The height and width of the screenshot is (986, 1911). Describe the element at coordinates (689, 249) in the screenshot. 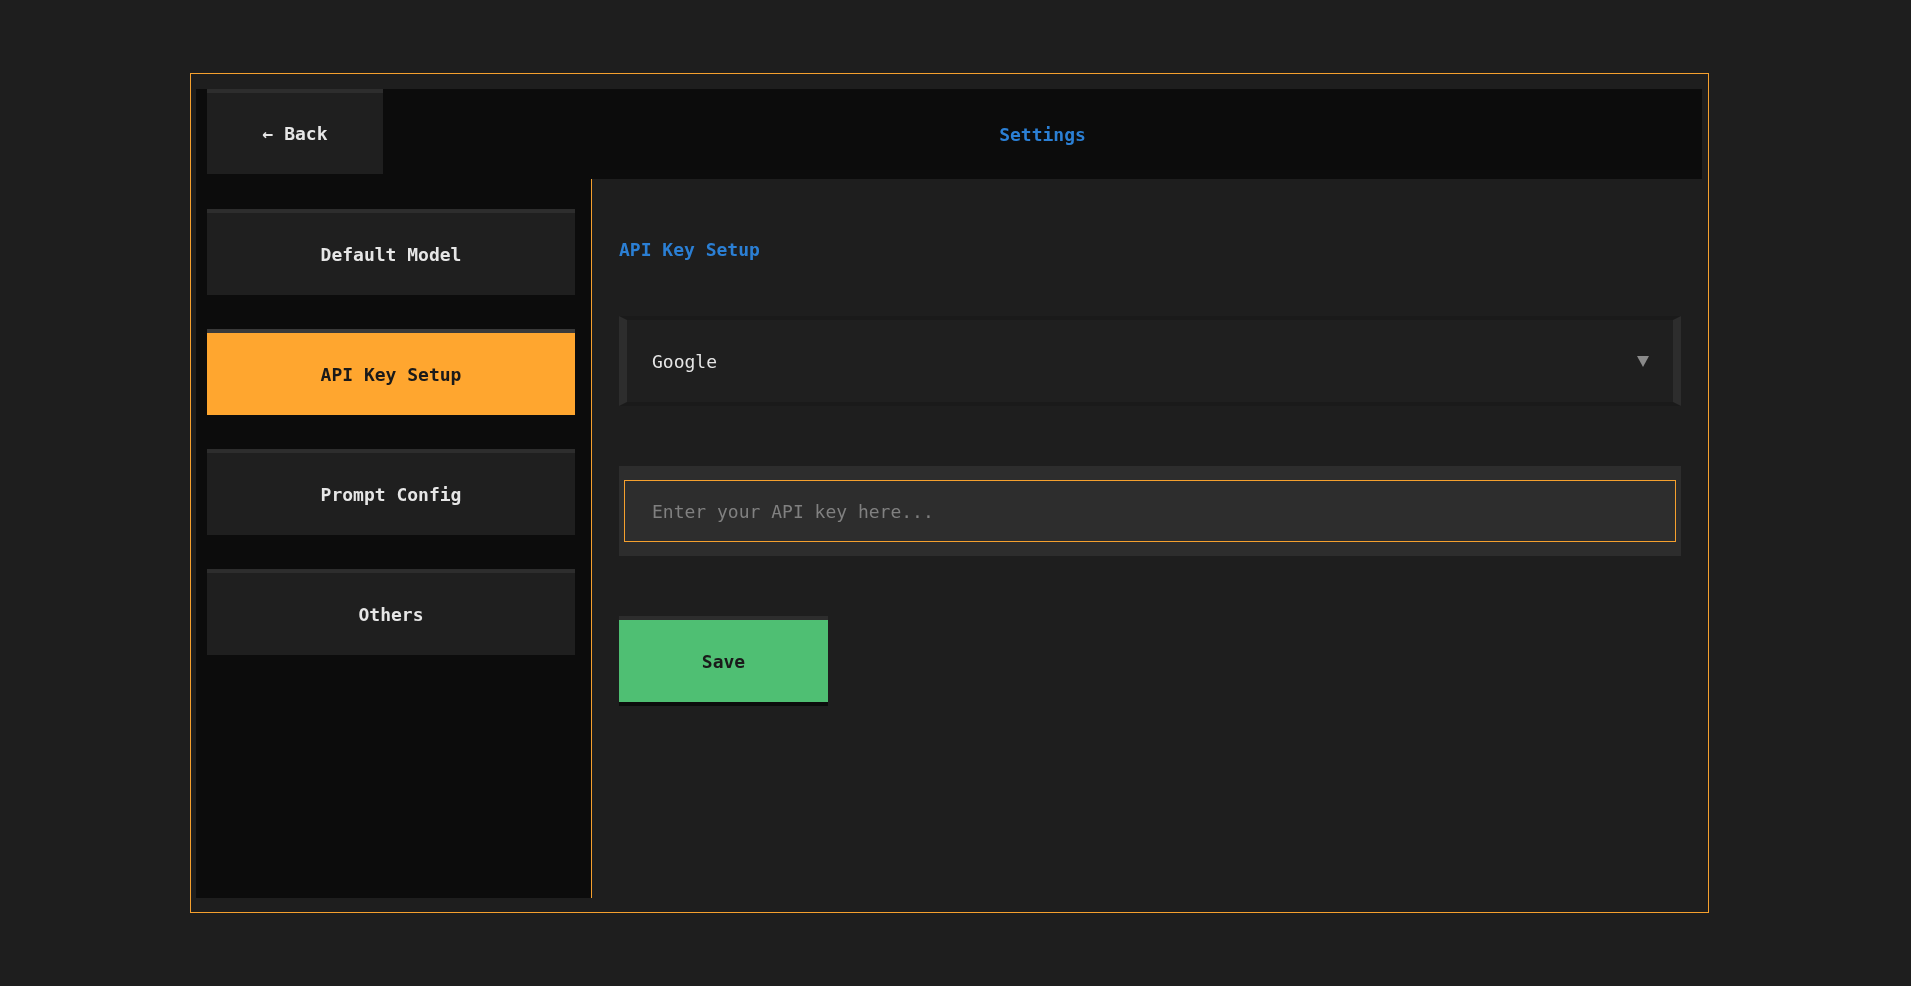

I see `section-heading: API Key Setup` at that location.